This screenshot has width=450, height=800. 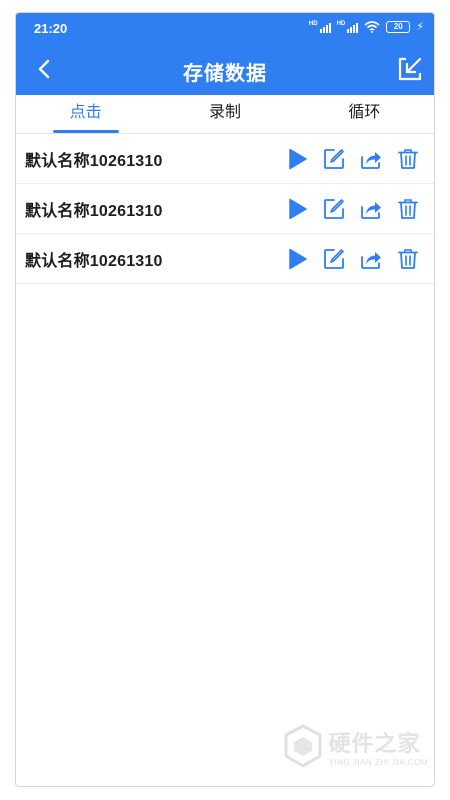 What do you see at coordinates (85, 114) in the screenshot?
I see `tab-click: 点击` at bounding box center [85, 114].